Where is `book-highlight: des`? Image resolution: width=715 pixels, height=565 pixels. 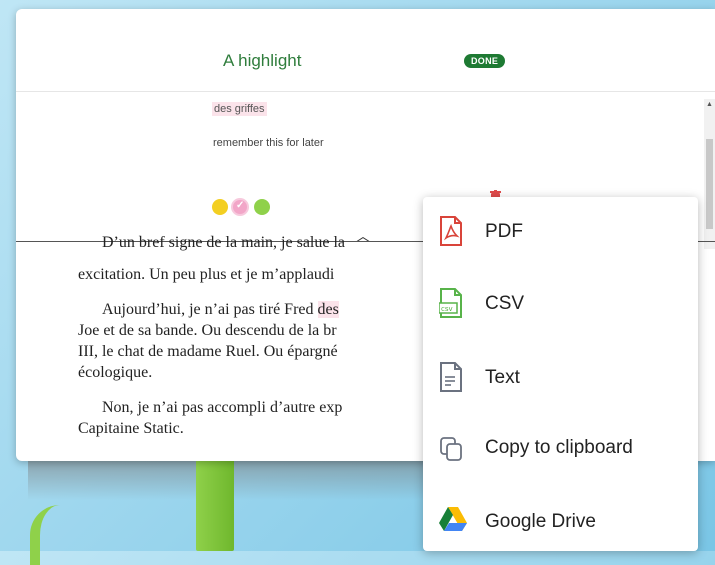 book-highlight: des is located at coordinates (328, 309).